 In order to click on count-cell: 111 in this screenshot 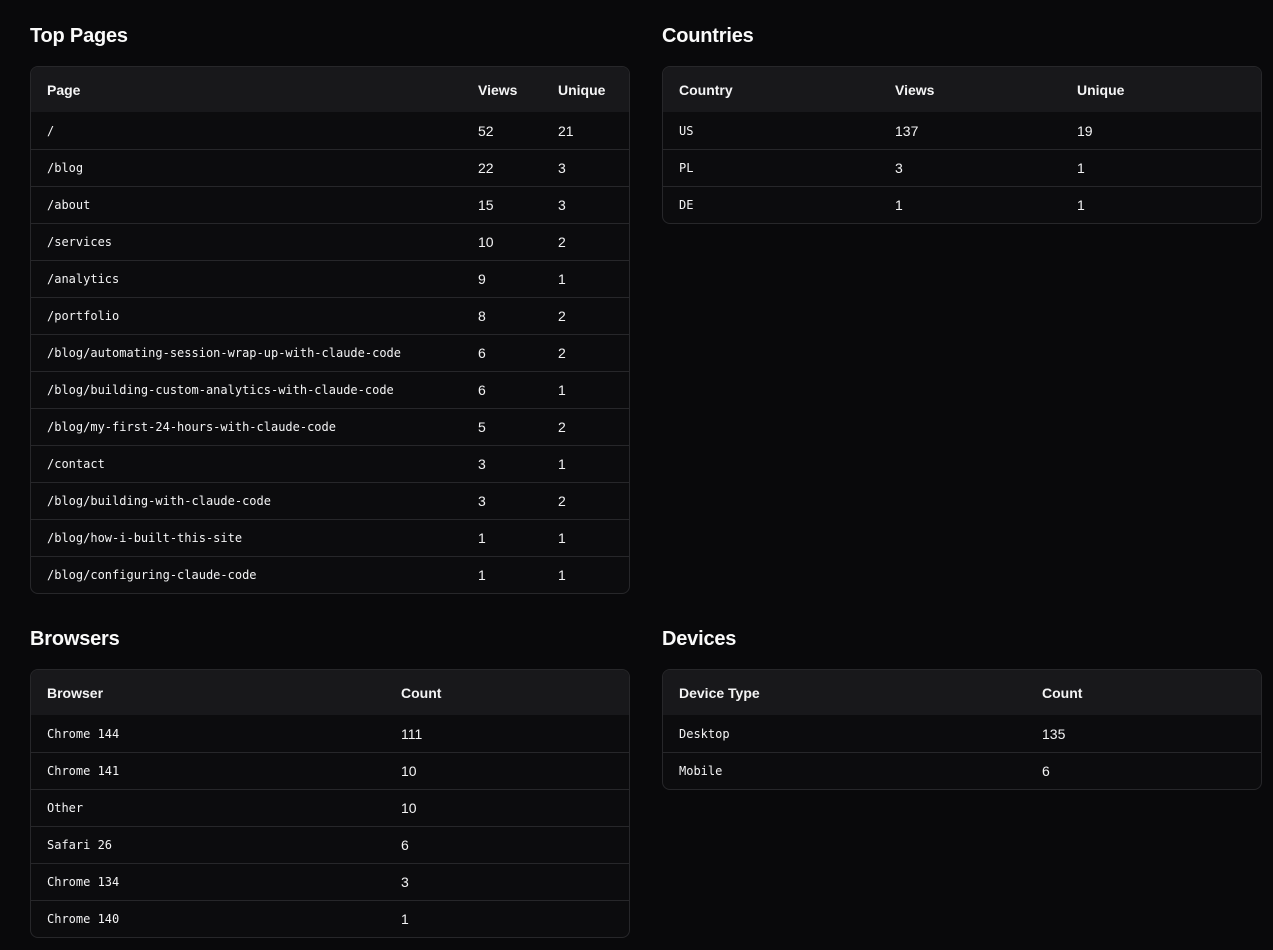, I will do `click(412, 733)`.